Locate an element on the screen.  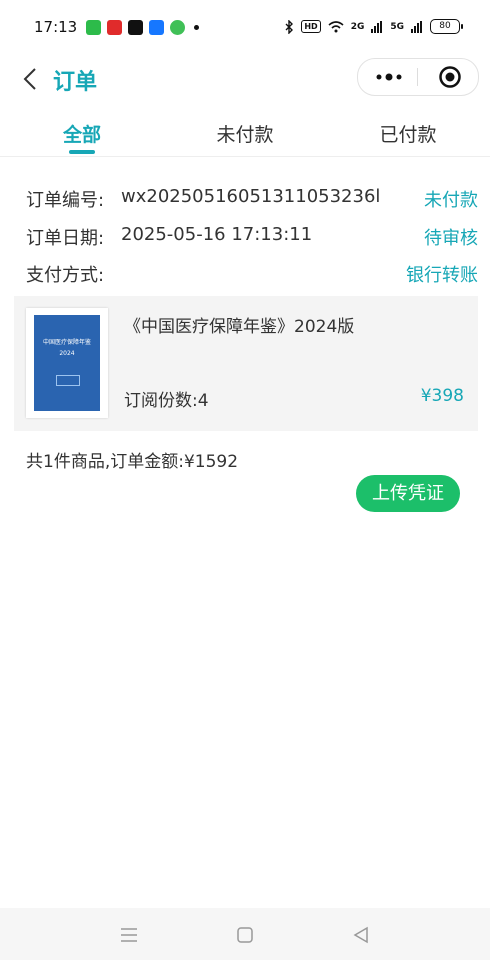
system-nav-bar is located at coordinates (245, 934).